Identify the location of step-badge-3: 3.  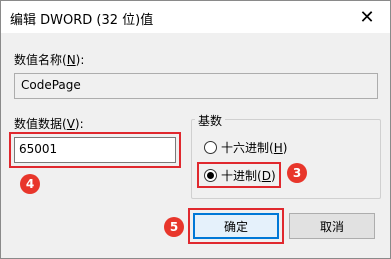
(297, 173).